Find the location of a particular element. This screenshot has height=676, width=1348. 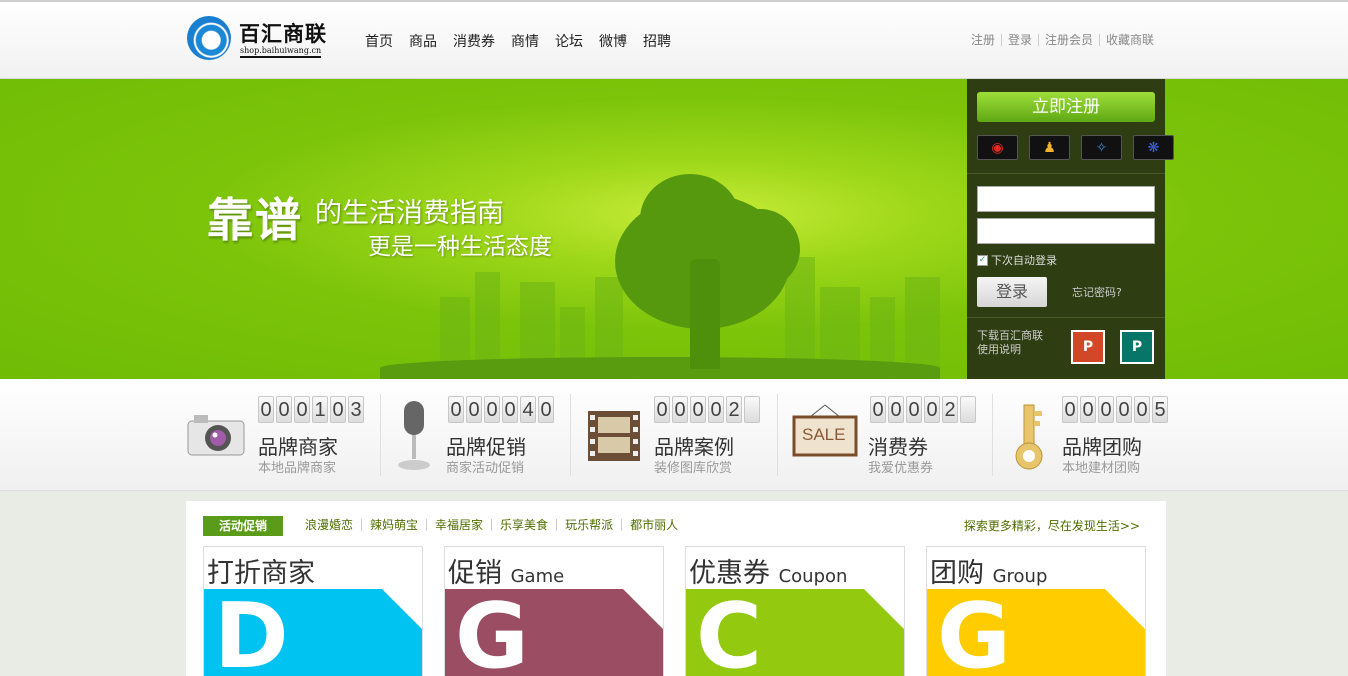

category-link: 幸福居家 is located at coordinates (458, 525).